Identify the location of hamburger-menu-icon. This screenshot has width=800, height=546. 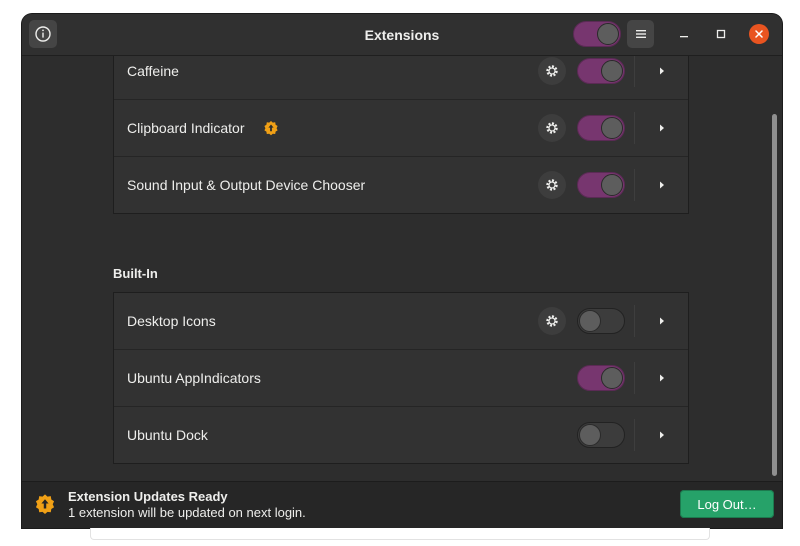
(640, 34).